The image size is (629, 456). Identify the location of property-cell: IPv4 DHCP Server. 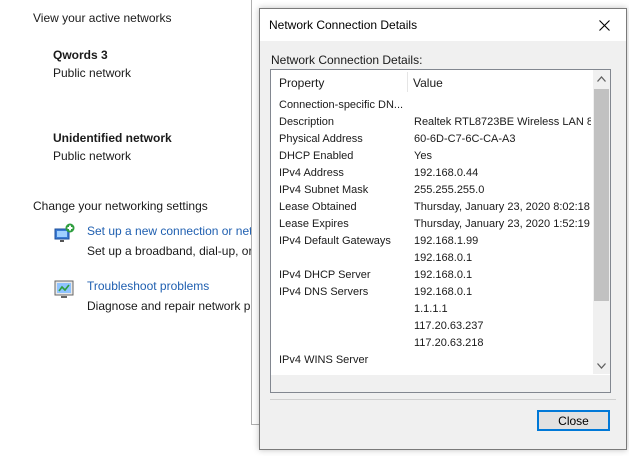
(325, 275).